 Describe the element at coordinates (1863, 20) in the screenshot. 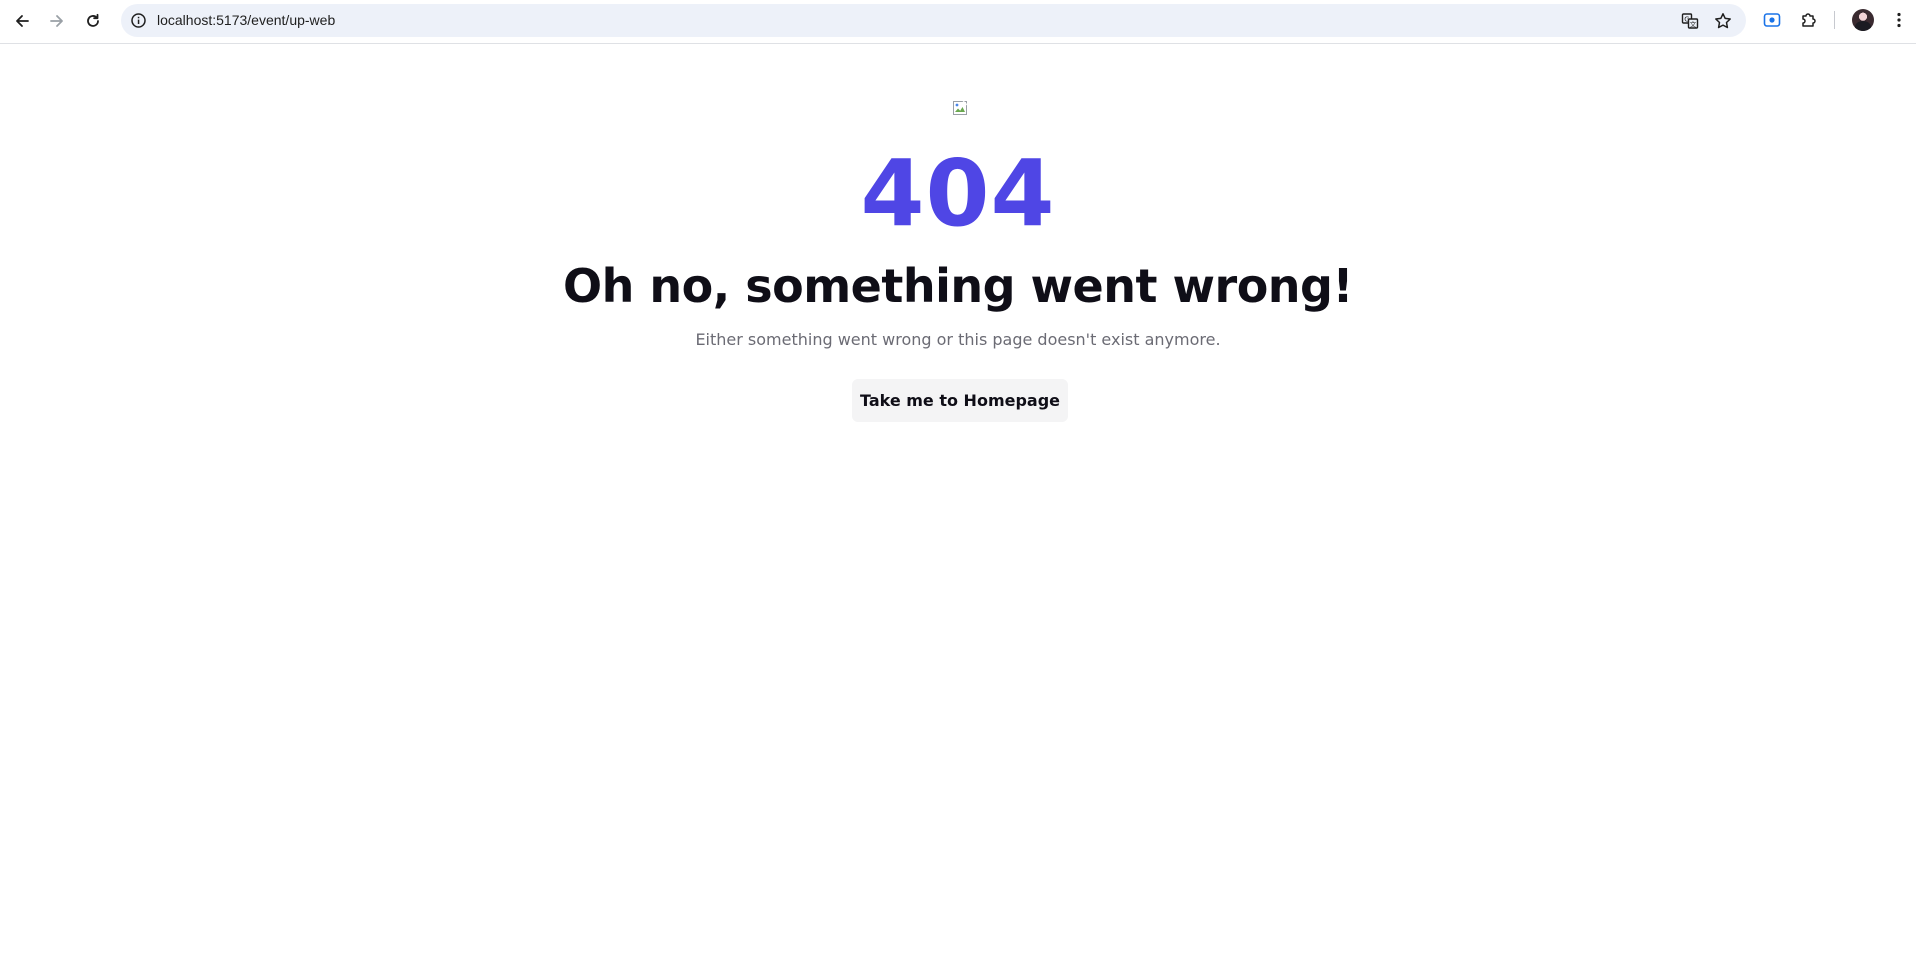

I see `avatar` at that location.